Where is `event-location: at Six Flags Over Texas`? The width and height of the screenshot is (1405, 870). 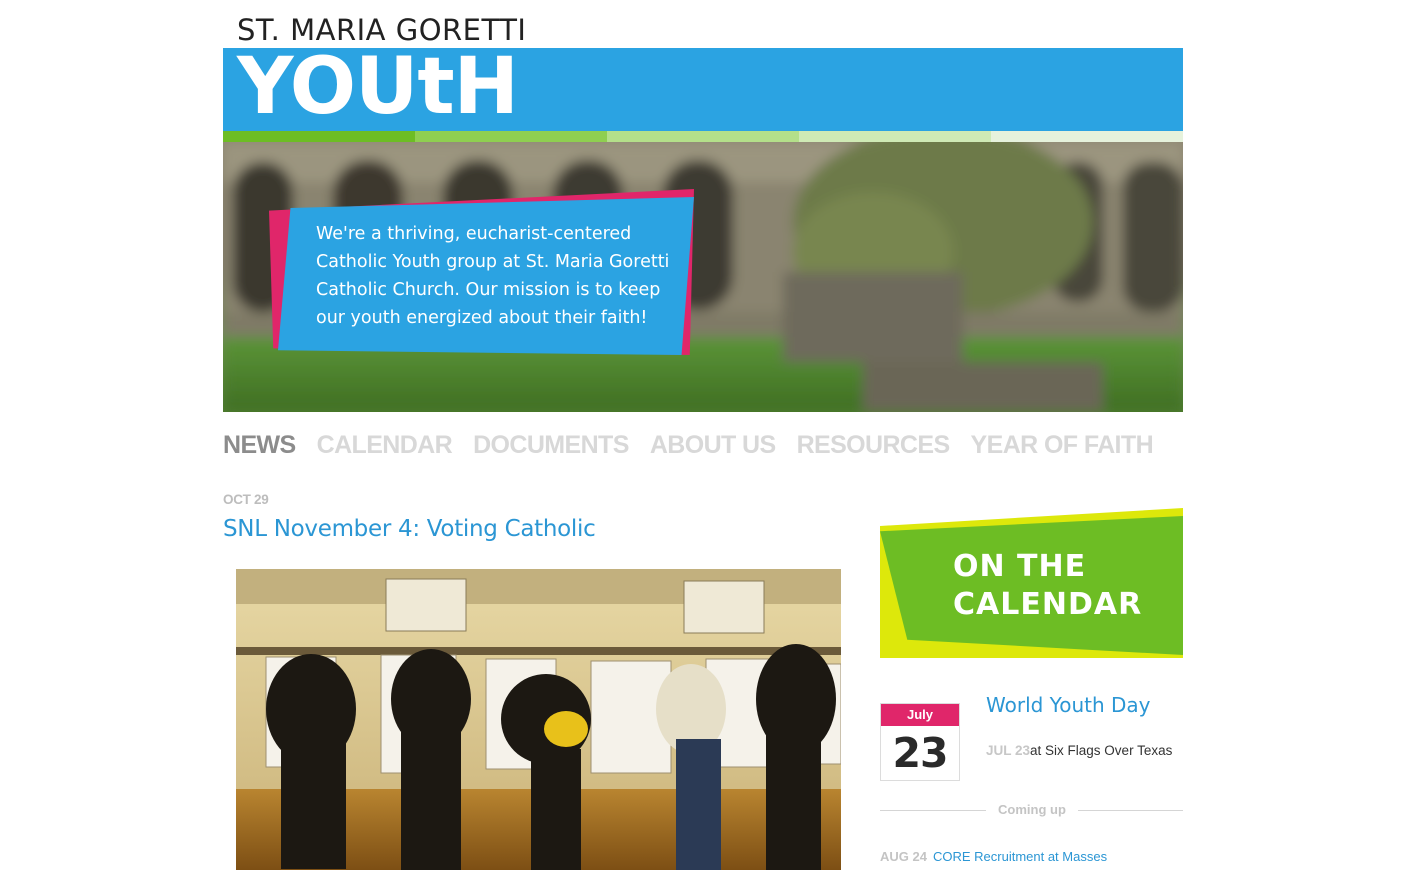
event-location: at Six Flags Over Texas is located at coordinates (1101, 750).